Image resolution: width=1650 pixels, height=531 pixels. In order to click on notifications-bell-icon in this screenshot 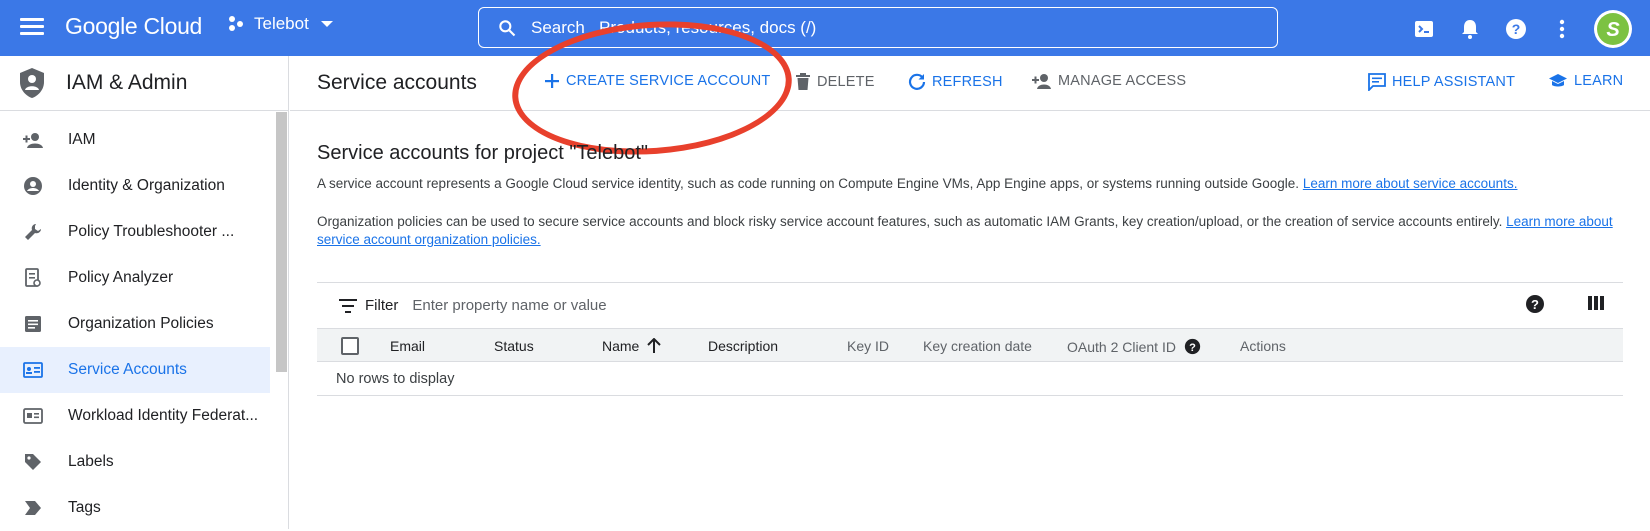, I will do `click(1470, 29)`.